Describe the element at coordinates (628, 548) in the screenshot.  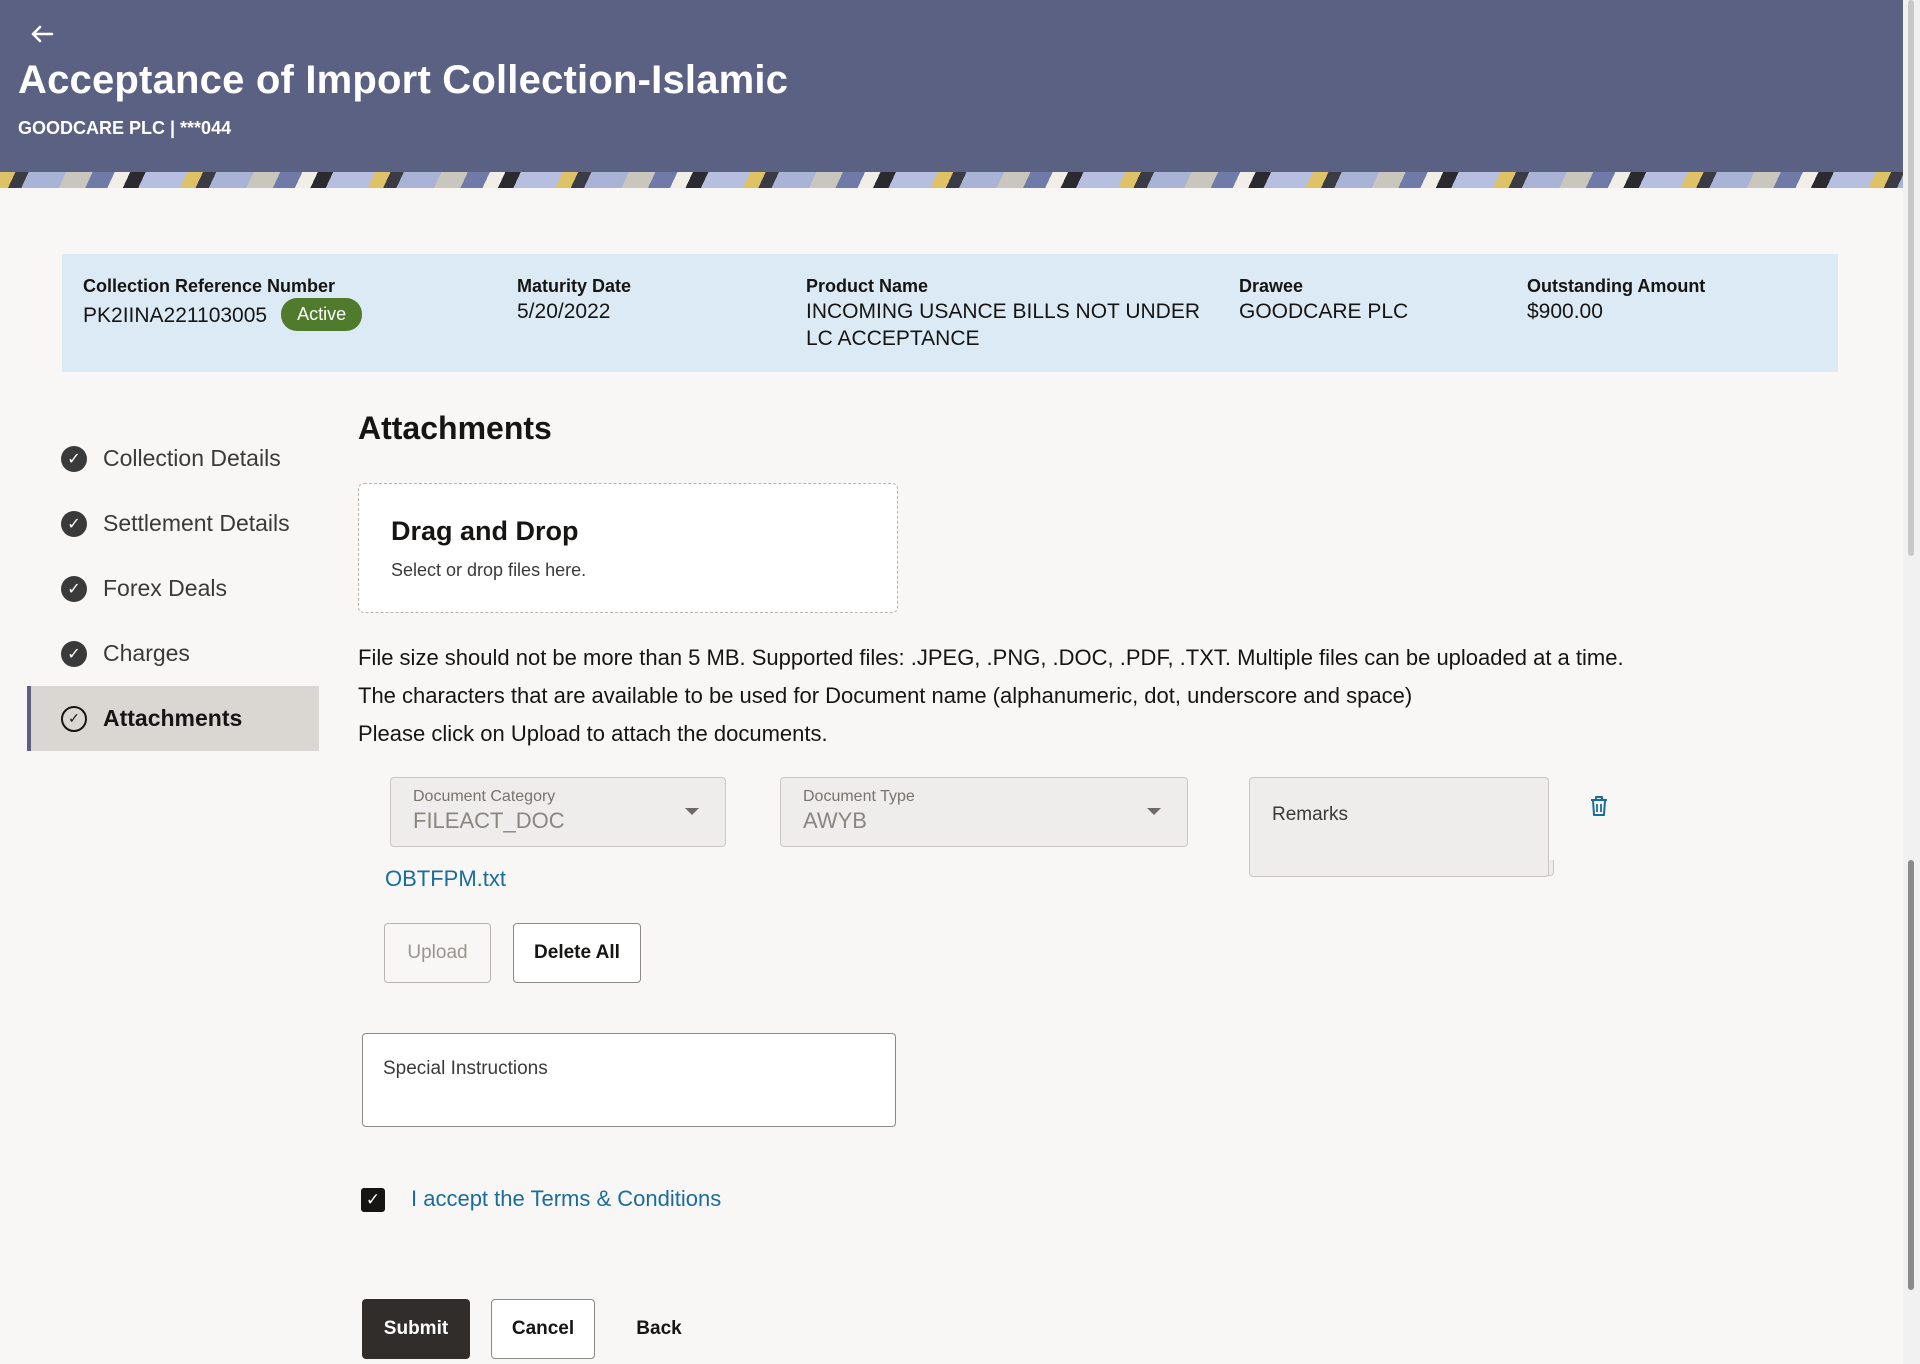
I see `file-dropzone: Drag and Drop Select or drop files here.` at that location.